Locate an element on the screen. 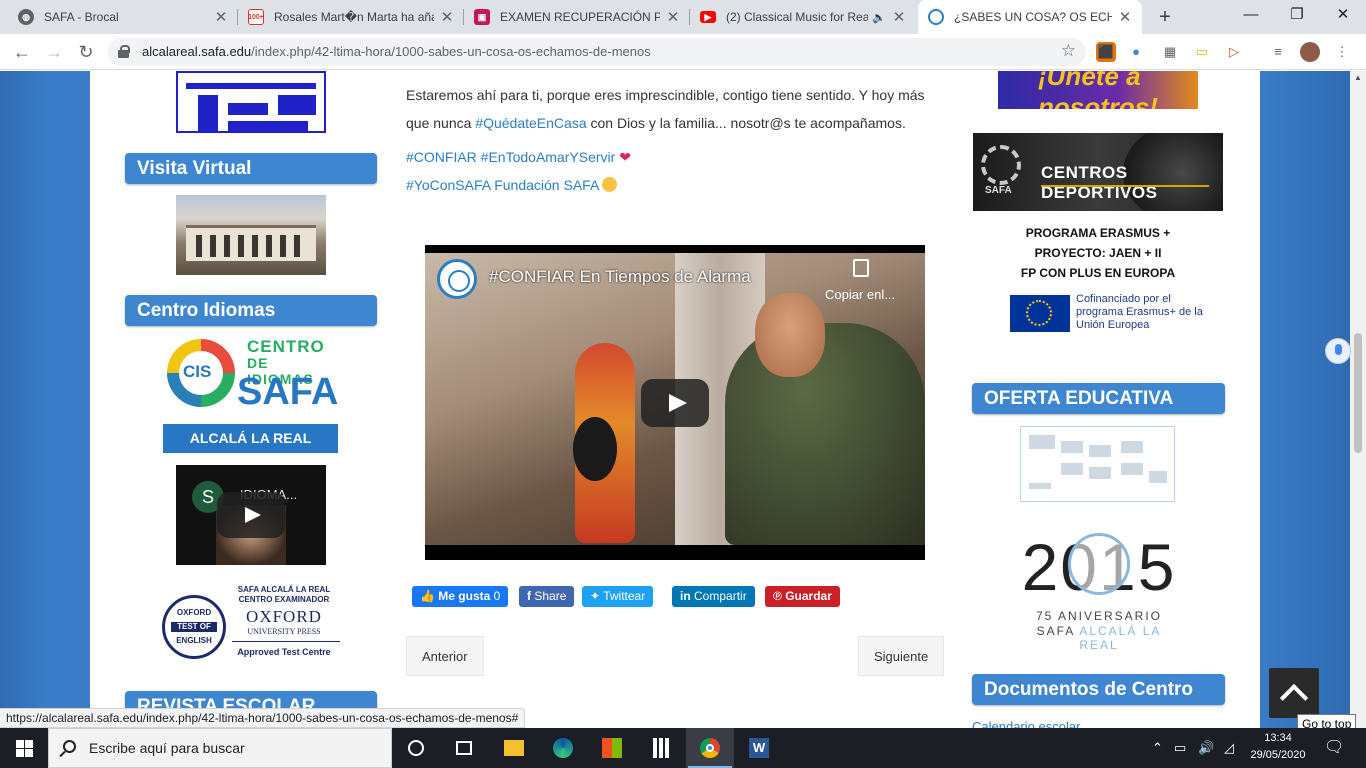 The width and height of the screenshot is (1366, 768). reload-icon: ↻ is located at coordinates (86, 52).